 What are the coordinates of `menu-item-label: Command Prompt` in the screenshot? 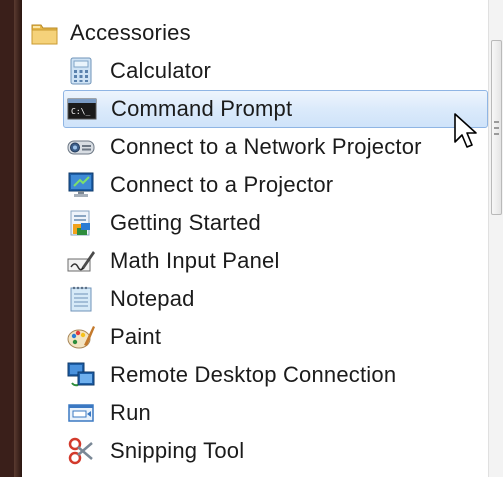 It's located at (202, 108).